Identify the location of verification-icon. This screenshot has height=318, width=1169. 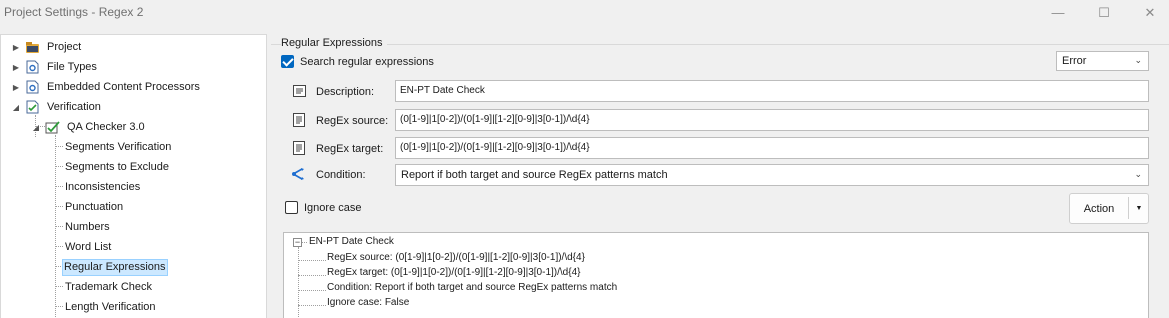
(32, 107).